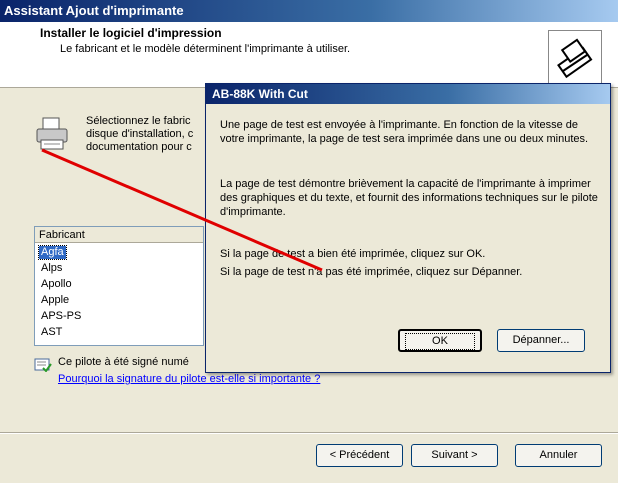 This screenshot has width=618, height=483. What do you see at coordinates (359, 455) in the screenshot?
I see `back-button: < Précédent` at bounding box center [359, 455].